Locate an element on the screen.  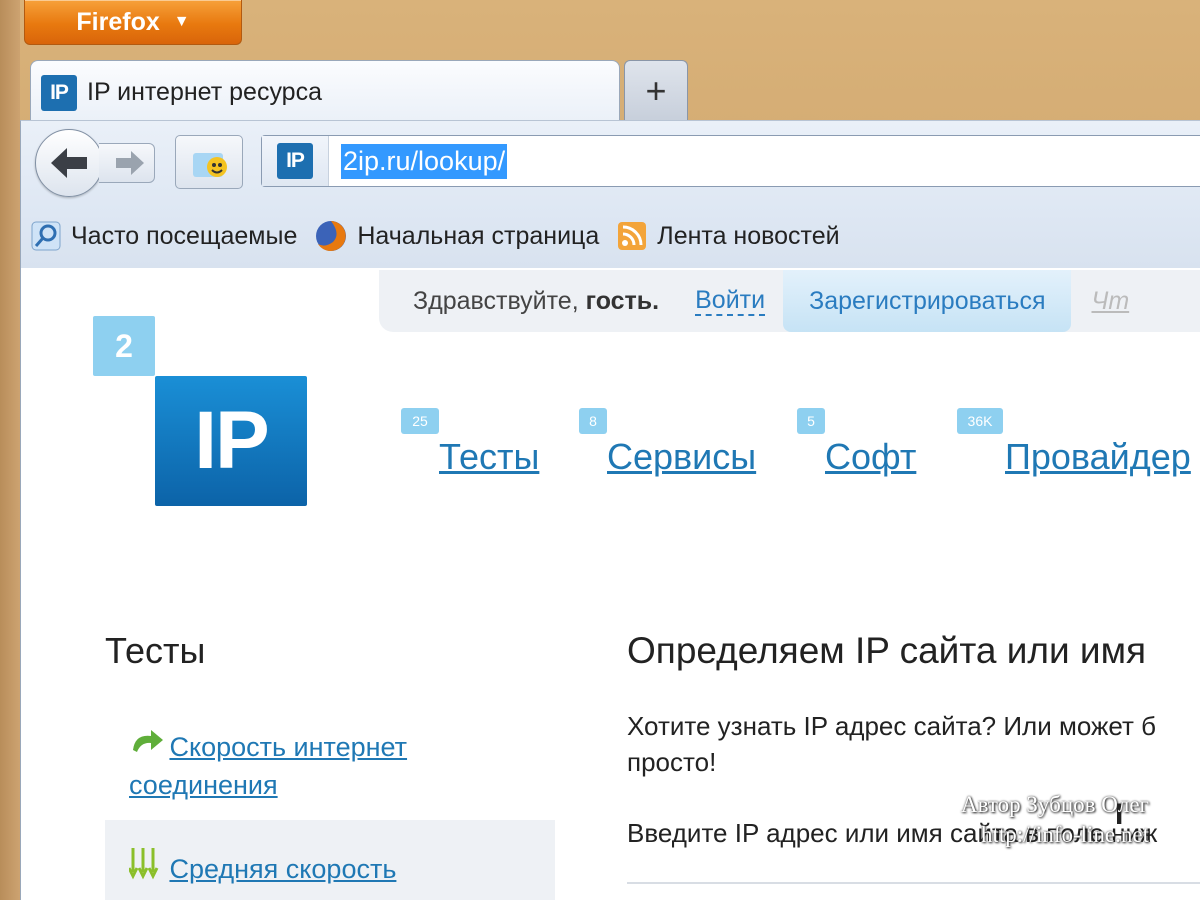
logo-small: 2 is located at coordinates (124, 346).